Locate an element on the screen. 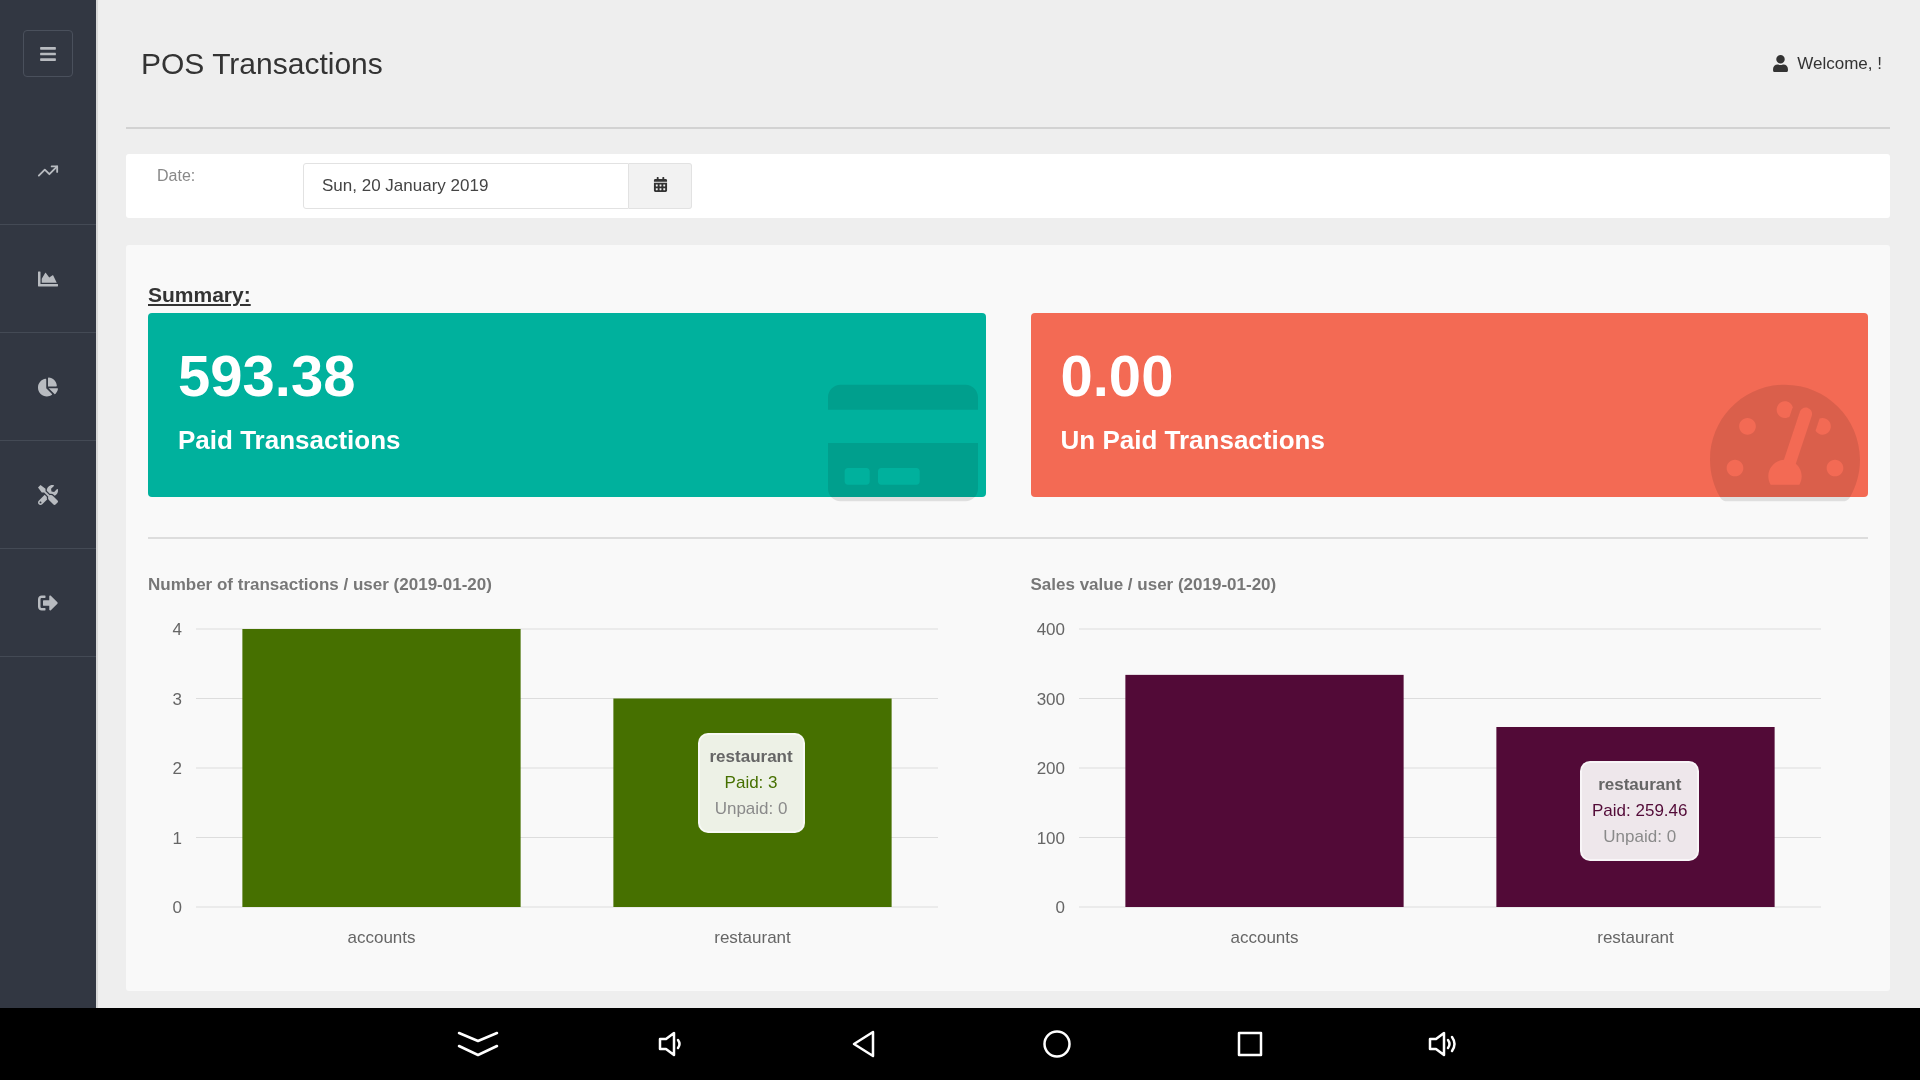 This screenshot has width=1920, height=1080. summary-title: Summary: is located at coordinates (200, 295).